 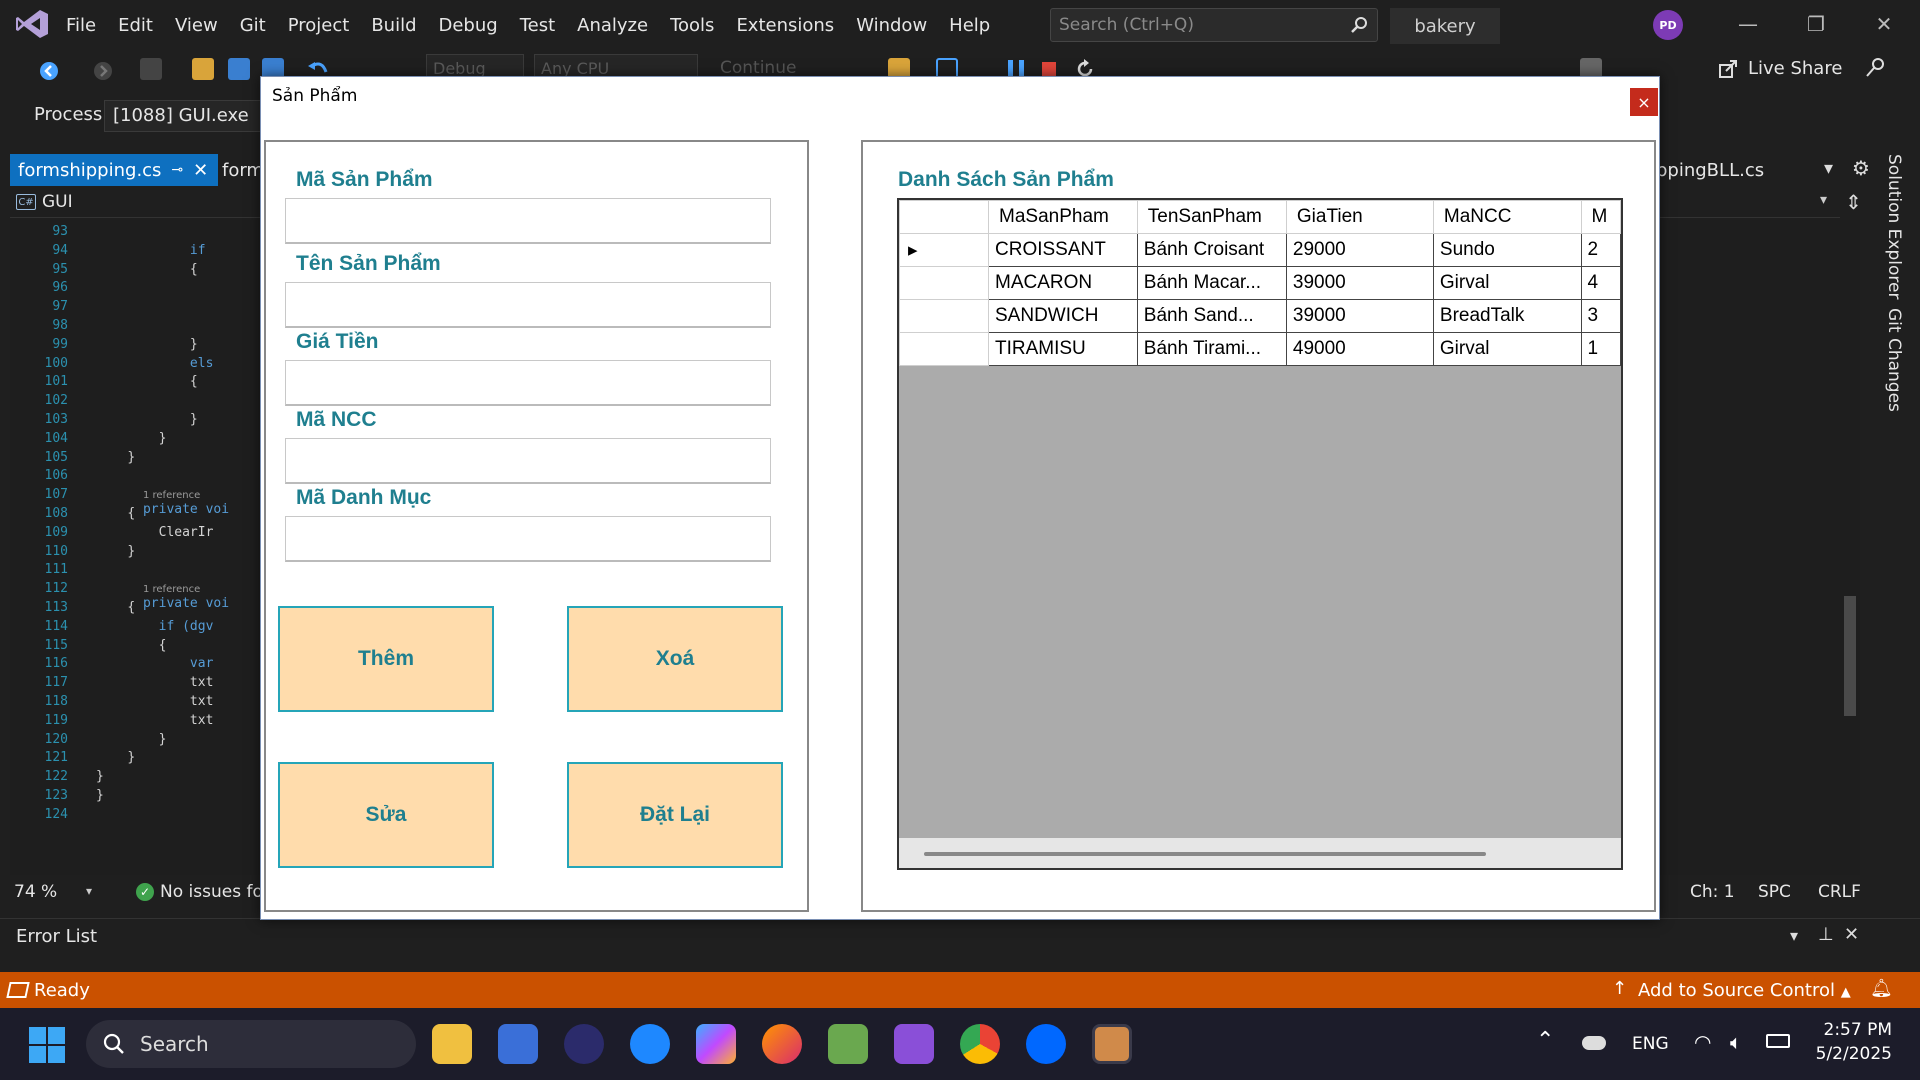 I want to click on add-to-source-control: Add to Source Control ▲, so click(x=1744, y=990).